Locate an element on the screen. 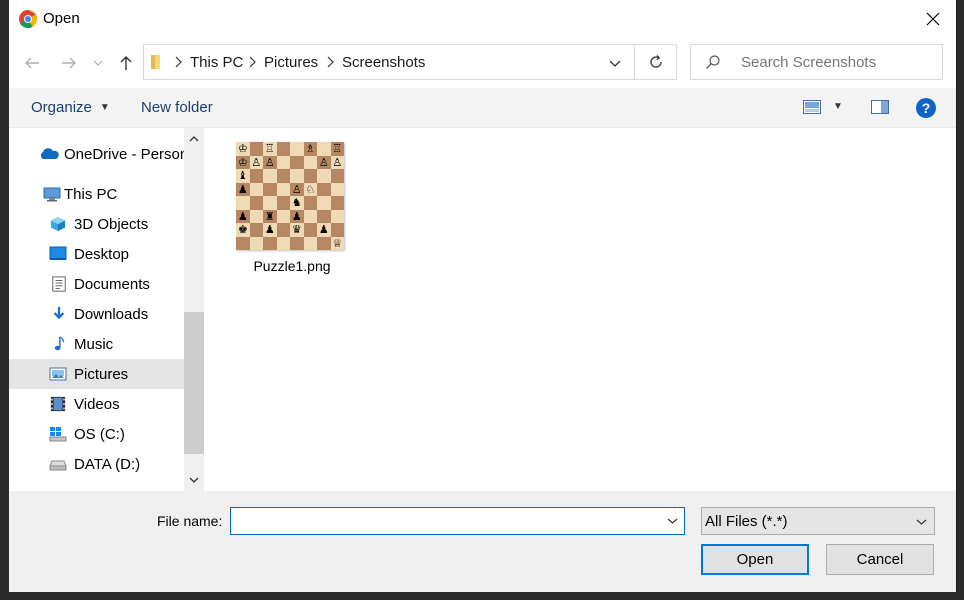  breadcrumb-screenshots: Screenshots is located at coordinates (383, 62).